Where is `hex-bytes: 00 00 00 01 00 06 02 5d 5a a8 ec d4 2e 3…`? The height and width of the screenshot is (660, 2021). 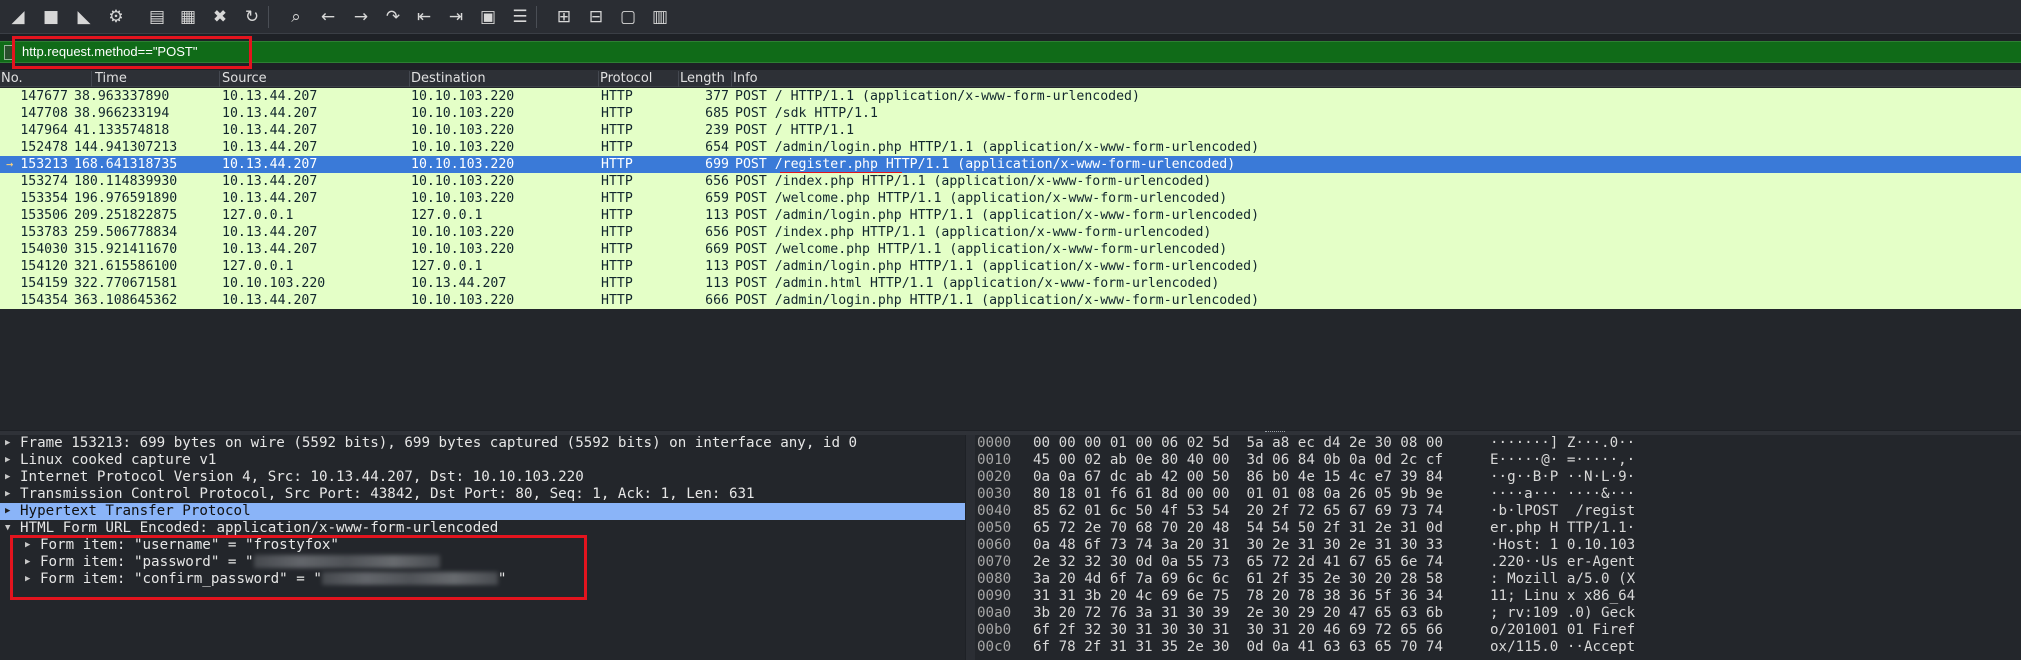 hex-bytes: 00 00 00 01 00 06 02 5d 5a a8 ec d4 2e 3… is located at coordinates (1238, 443).